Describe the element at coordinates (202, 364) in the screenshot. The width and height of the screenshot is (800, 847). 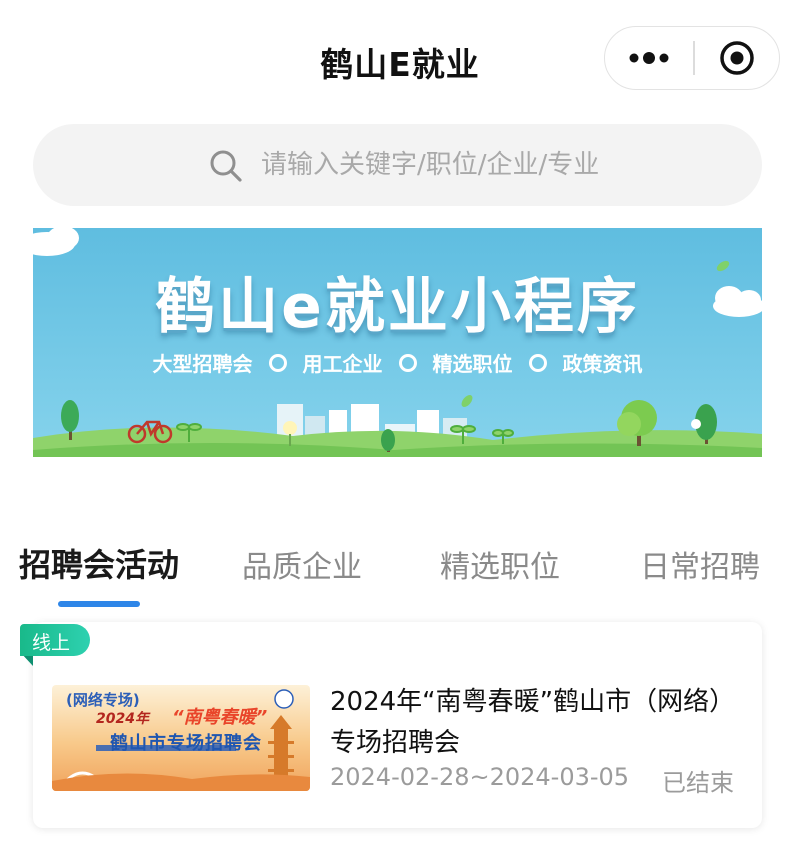
I see `banner-tag: 大型招聘会` at that location.